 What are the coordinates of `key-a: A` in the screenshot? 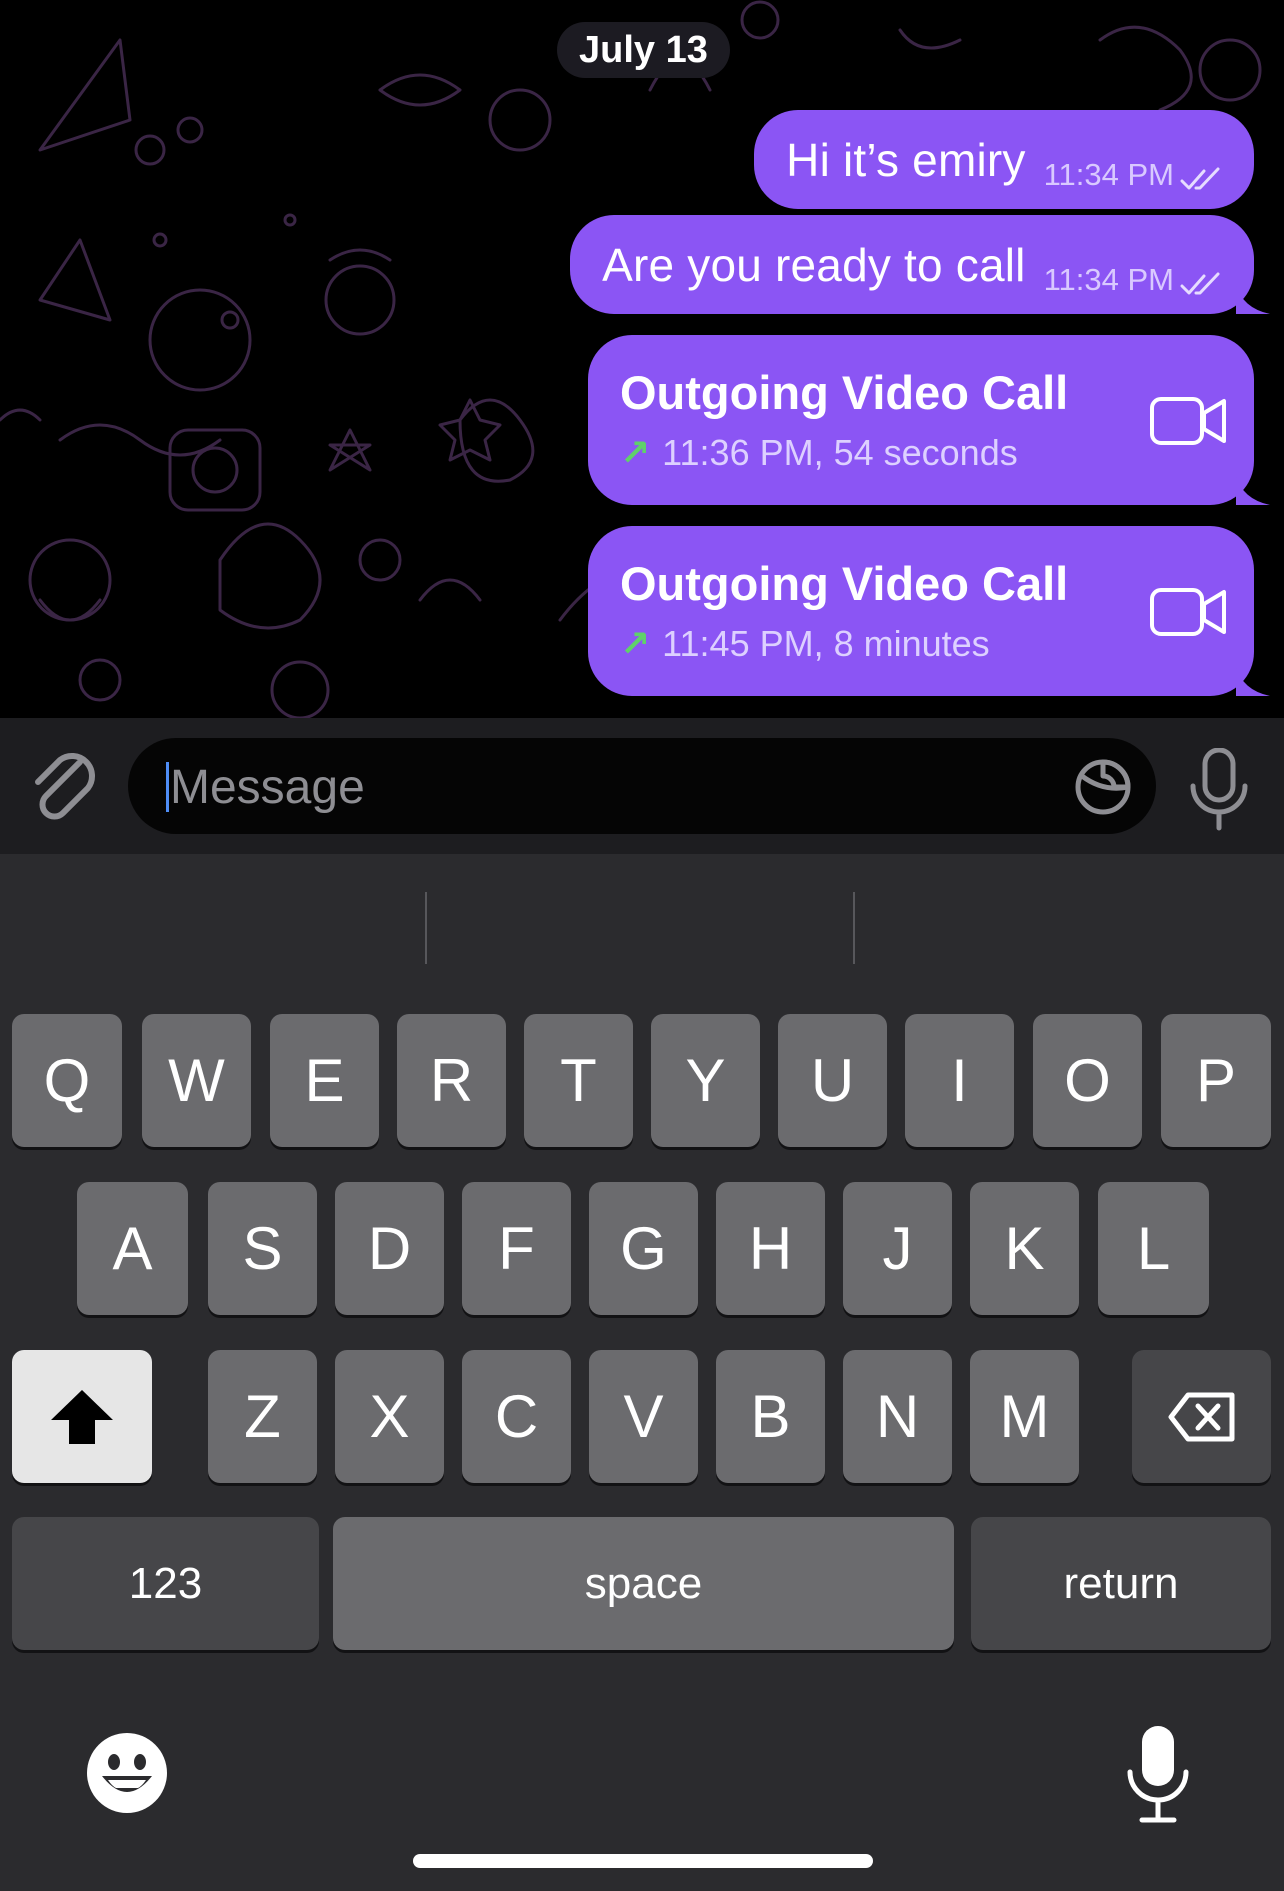 It's located at (132, 1248).